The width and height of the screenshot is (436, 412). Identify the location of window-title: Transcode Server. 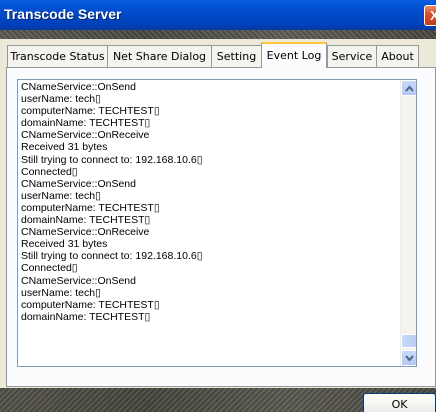
(63, 14).